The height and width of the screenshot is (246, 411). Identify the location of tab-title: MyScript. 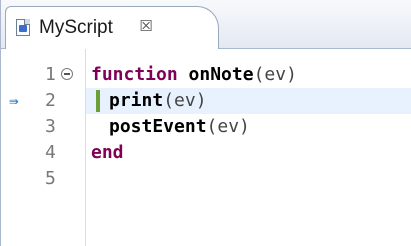
(76, 27).